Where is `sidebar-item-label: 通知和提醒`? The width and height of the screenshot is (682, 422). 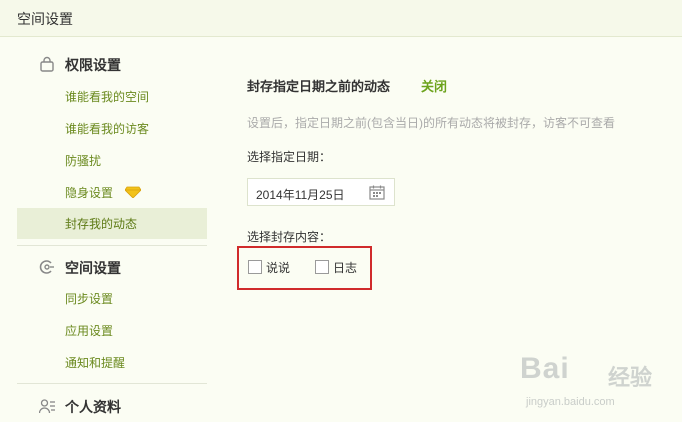 sidebar-item-label: 通知和提醒 is located at coordinates (95, 363).